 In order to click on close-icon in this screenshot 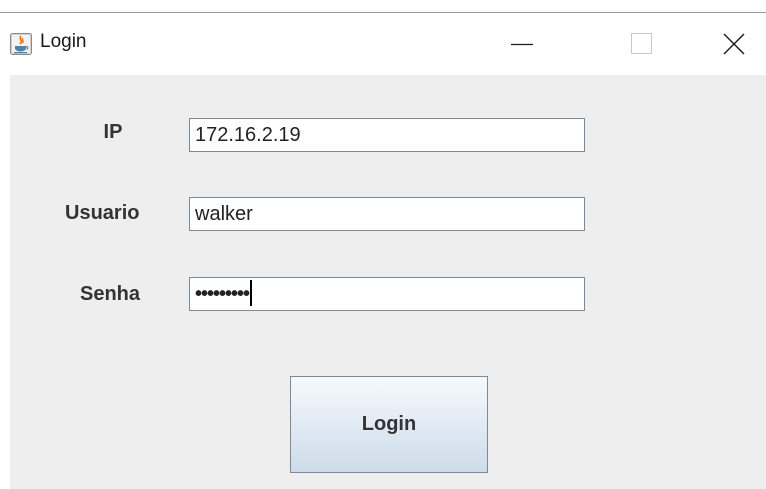, I will do `click(734, 44)`.